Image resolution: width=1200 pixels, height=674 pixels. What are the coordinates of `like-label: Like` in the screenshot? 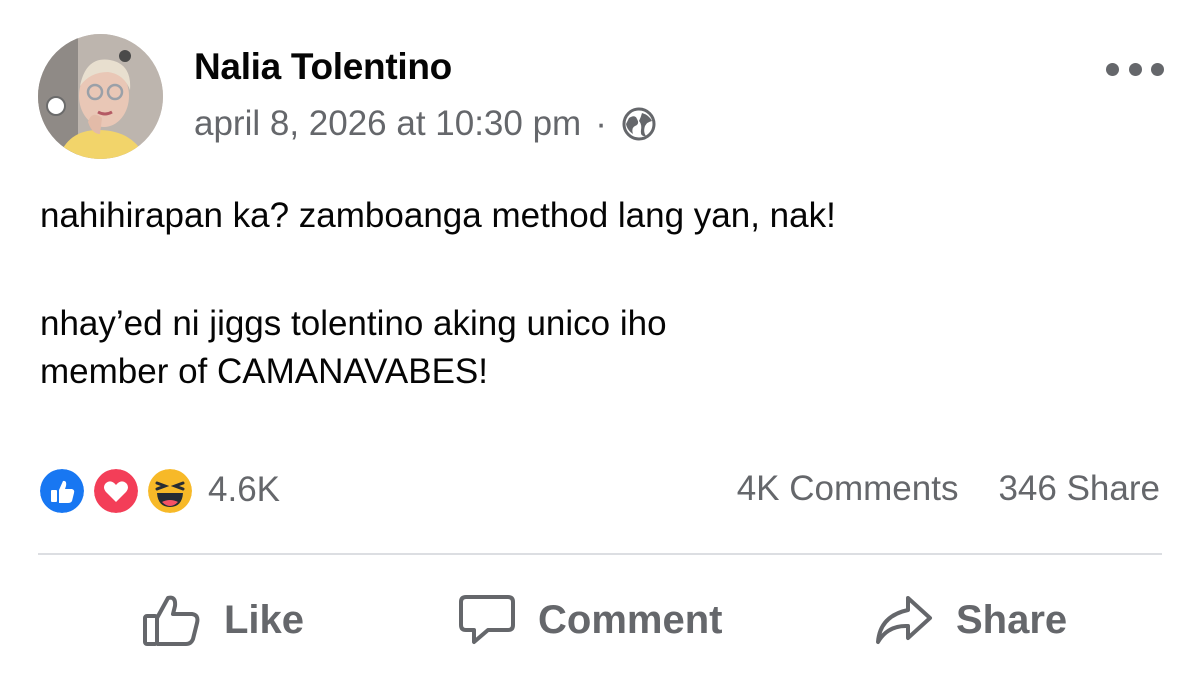 It's located at (264, 619).